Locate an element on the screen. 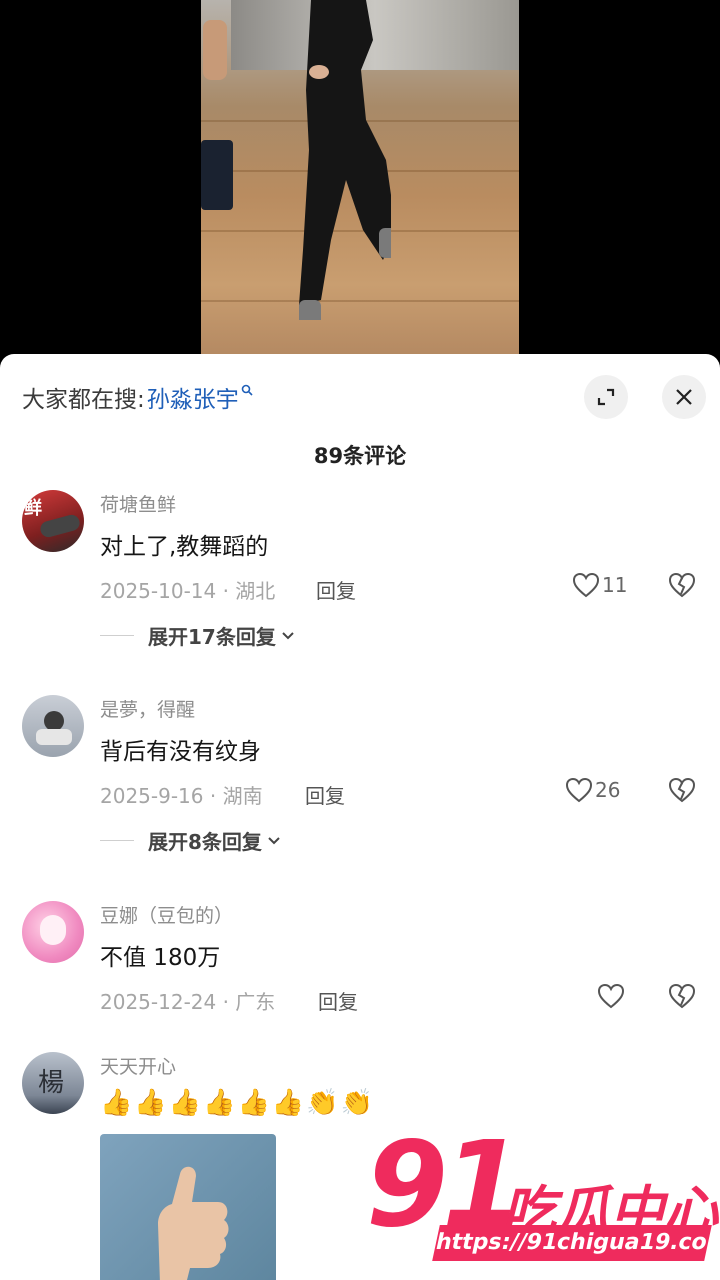  watermark-url: https://91chigua19.com is located at coordinates (576, 1243).